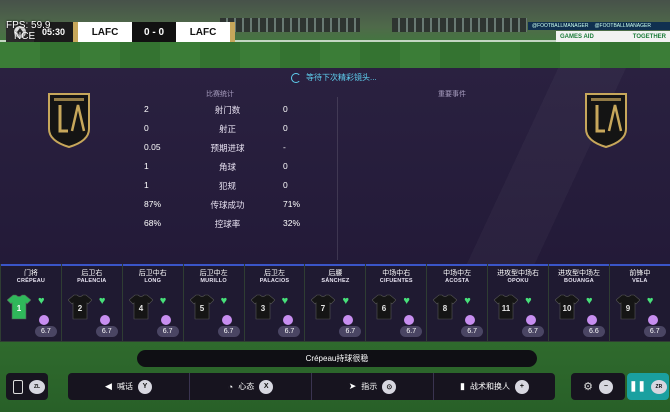  What do you see at coordinates (337, 358) in the screenshot?
I see `commentary-message: Crépeau持球很稳` at bounding box center [337, 358].